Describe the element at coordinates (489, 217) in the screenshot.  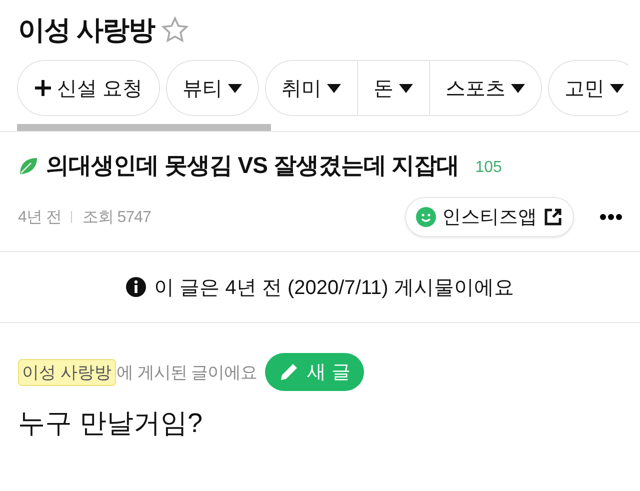
I see `app-link-button: 인스티즈앱` at that location.